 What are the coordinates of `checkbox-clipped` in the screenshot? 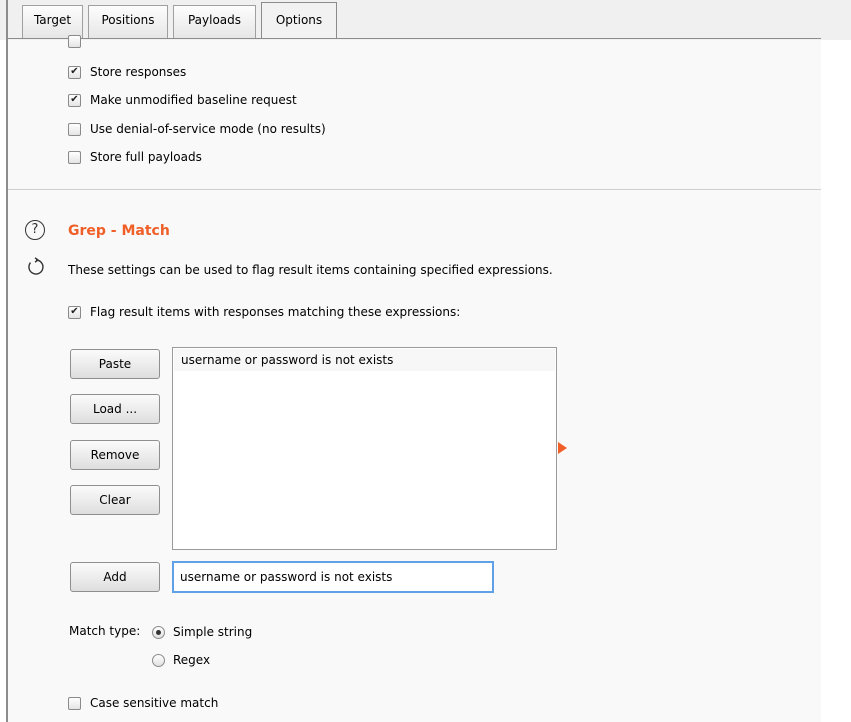 It's located at (74, 41).